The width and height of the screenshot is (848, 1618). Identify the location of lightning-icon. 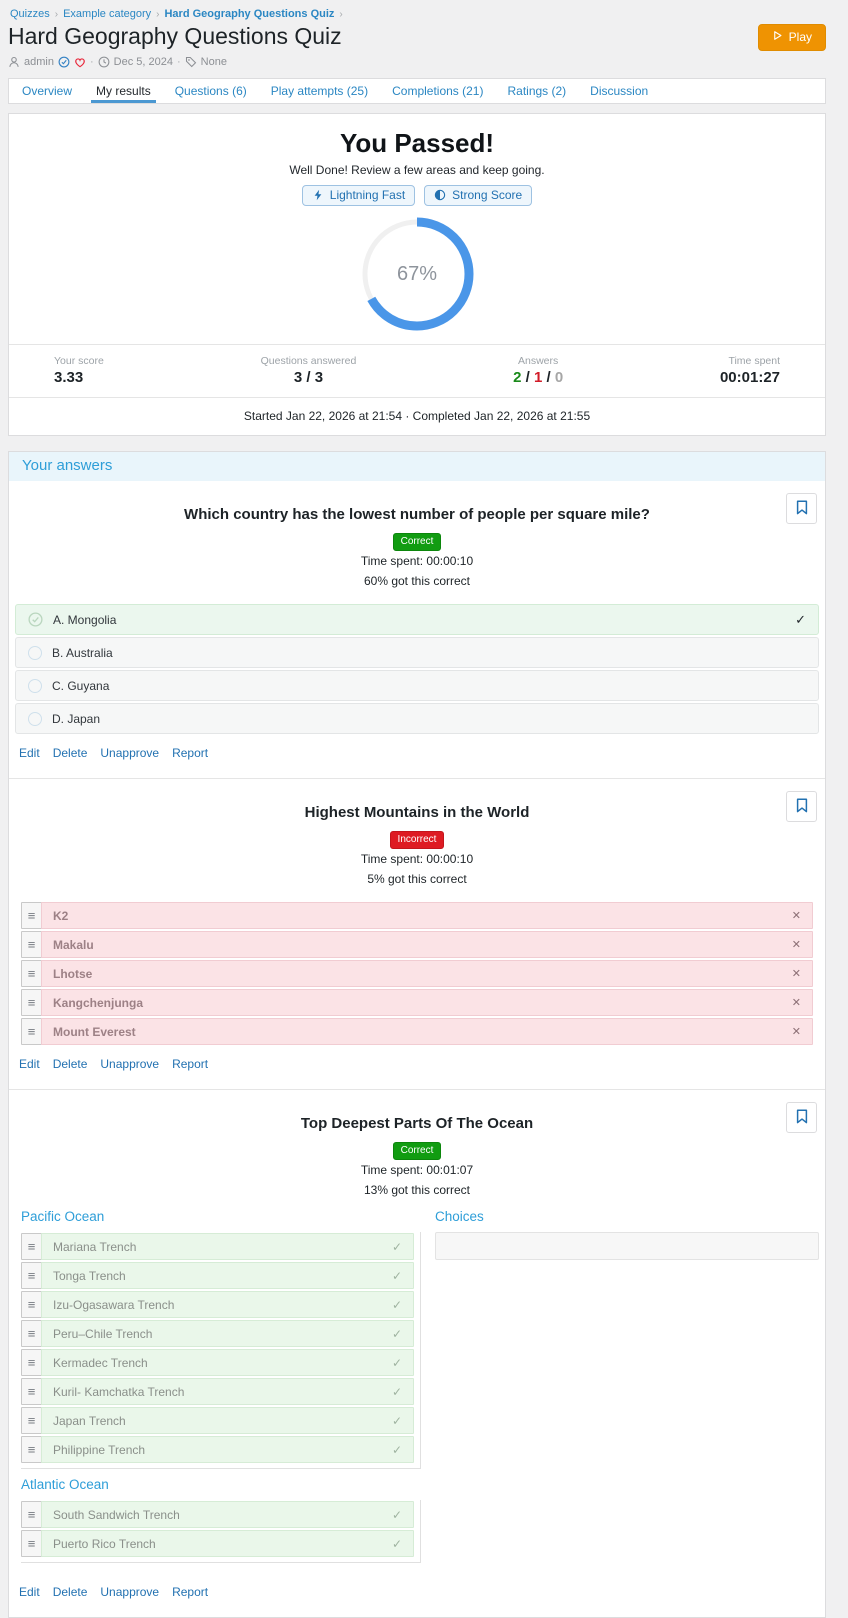
(318, 195).